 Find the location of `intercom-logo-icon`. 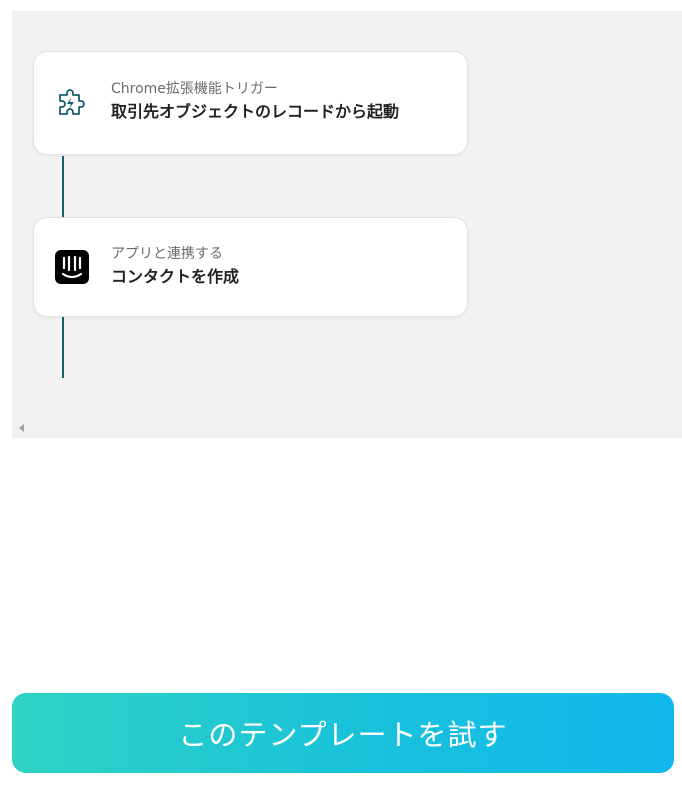

intercom-logo-icon is located at coordinates (72, 267).